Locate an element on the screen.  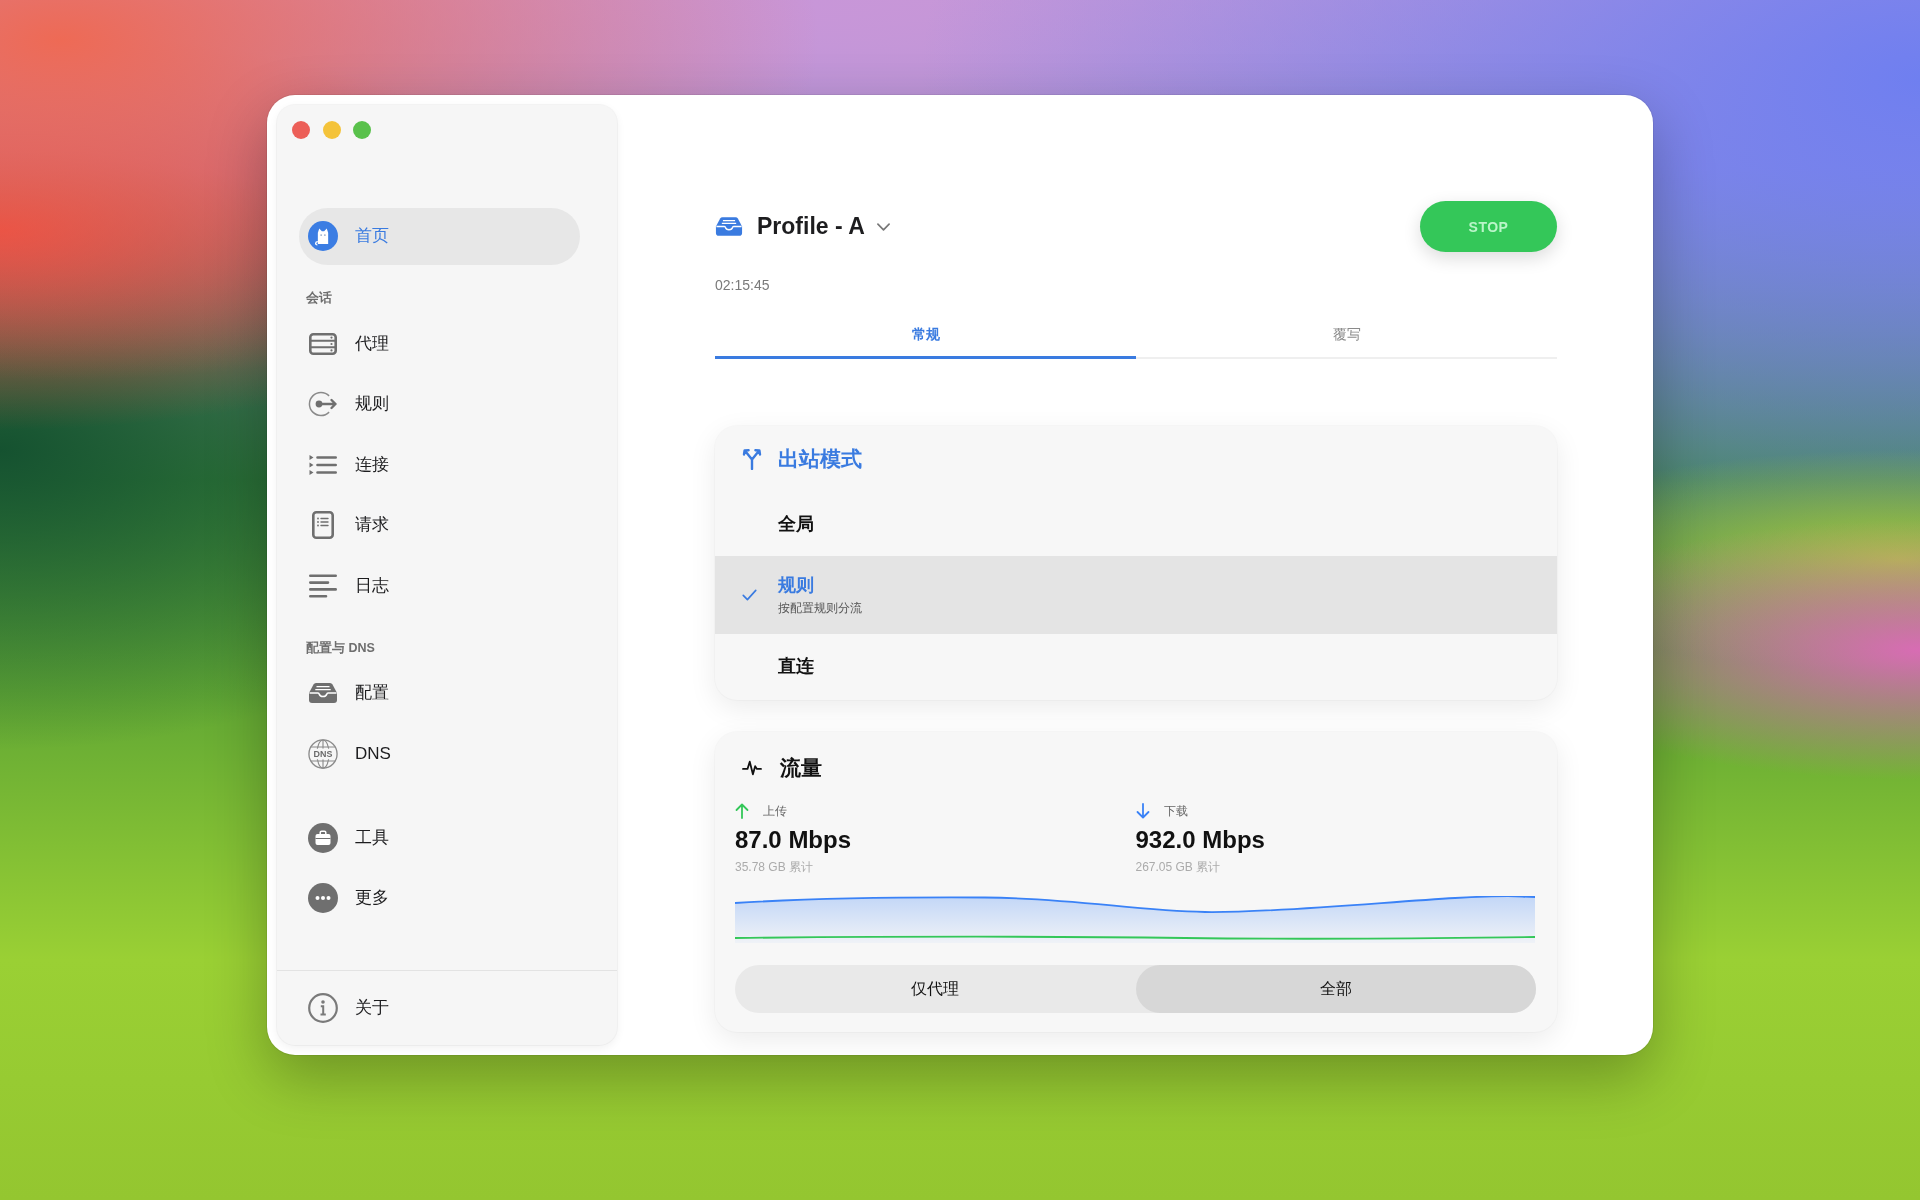
sidebar-item: 配置 is located at coordinates (439, 693).